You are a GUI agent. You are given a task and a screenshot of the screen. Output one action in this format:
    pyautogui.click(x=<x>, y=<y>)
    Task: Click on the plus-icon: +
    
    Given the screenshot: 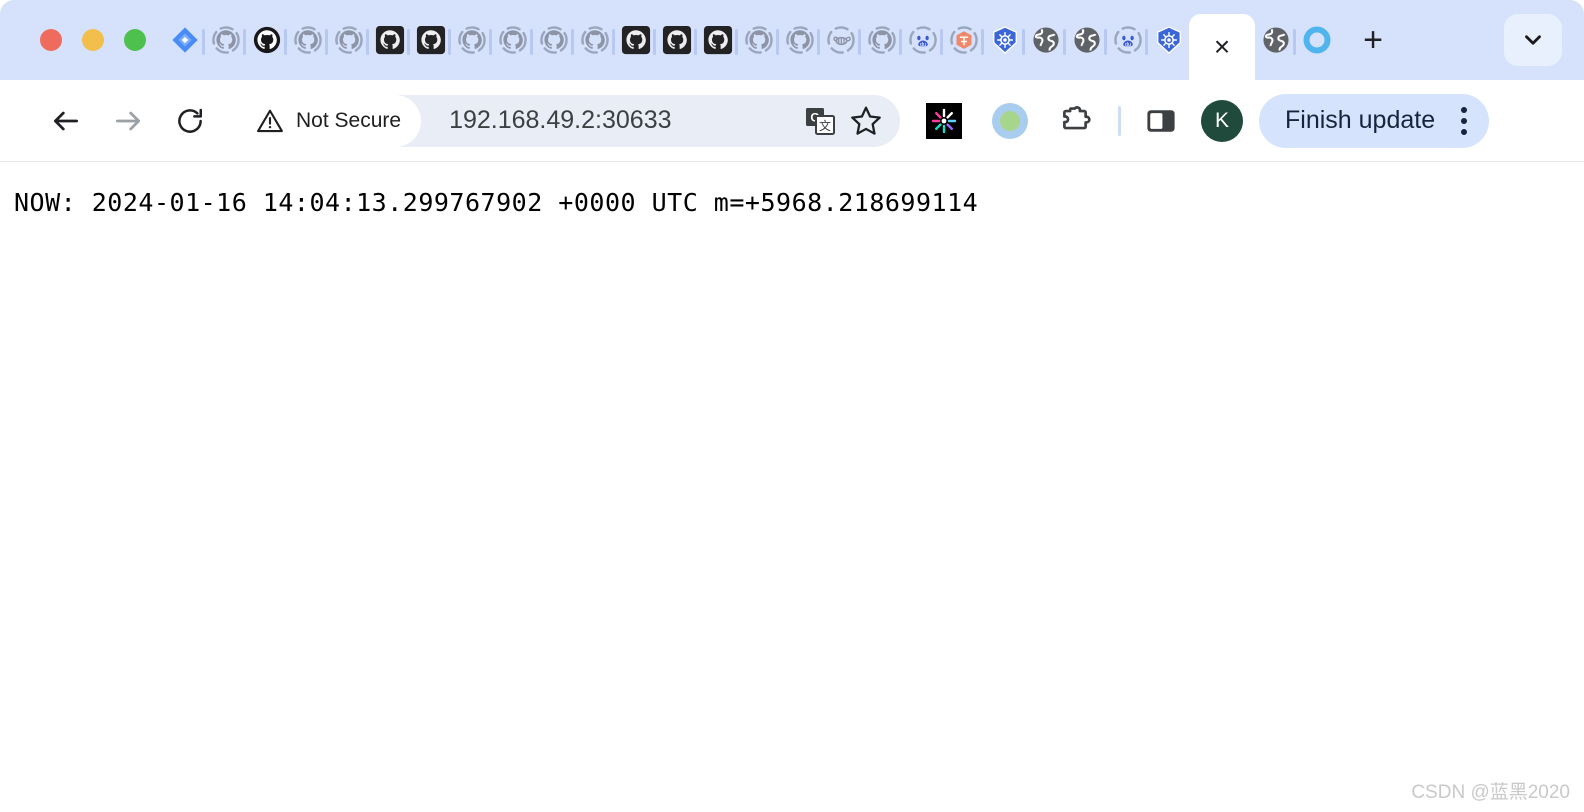 What is the action you would take?
    pyautogui.click(x=1373, y=40)
    